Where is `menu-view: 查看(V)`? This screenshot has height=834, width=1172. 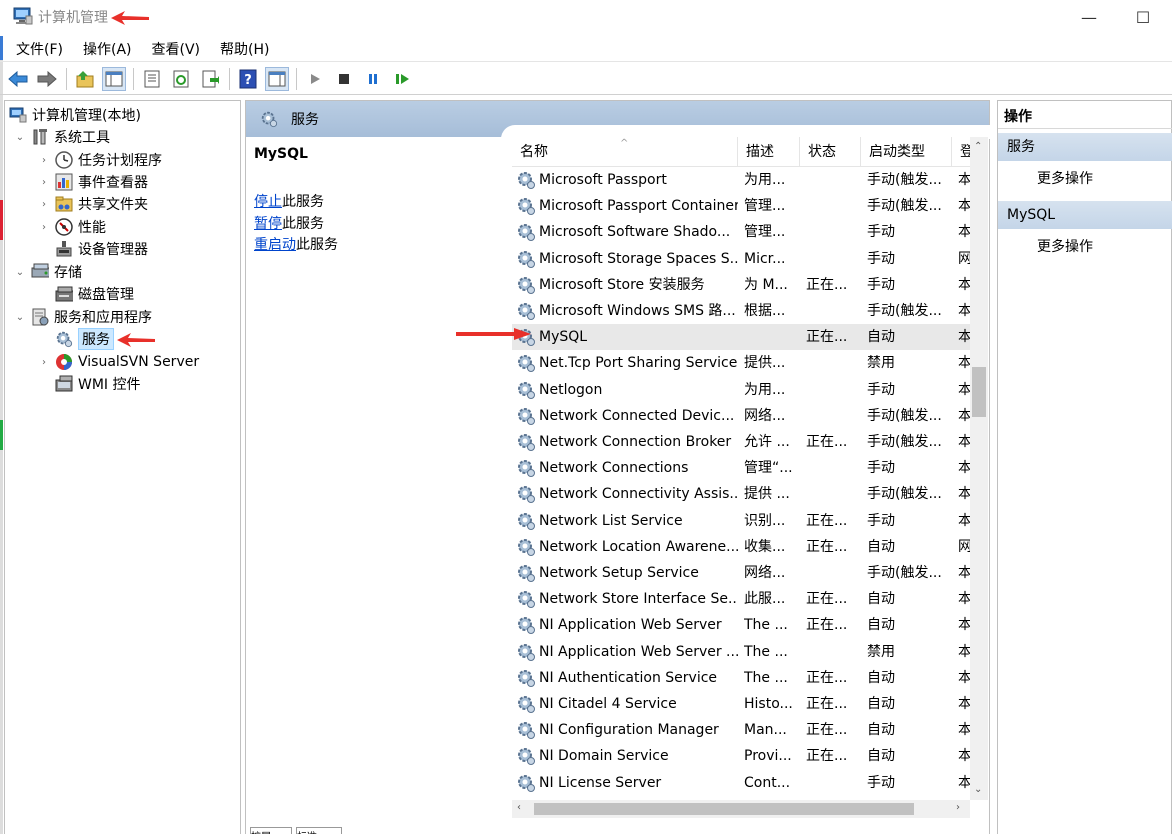
menu-view: 查看(V) is located at coordinates (176, 49).